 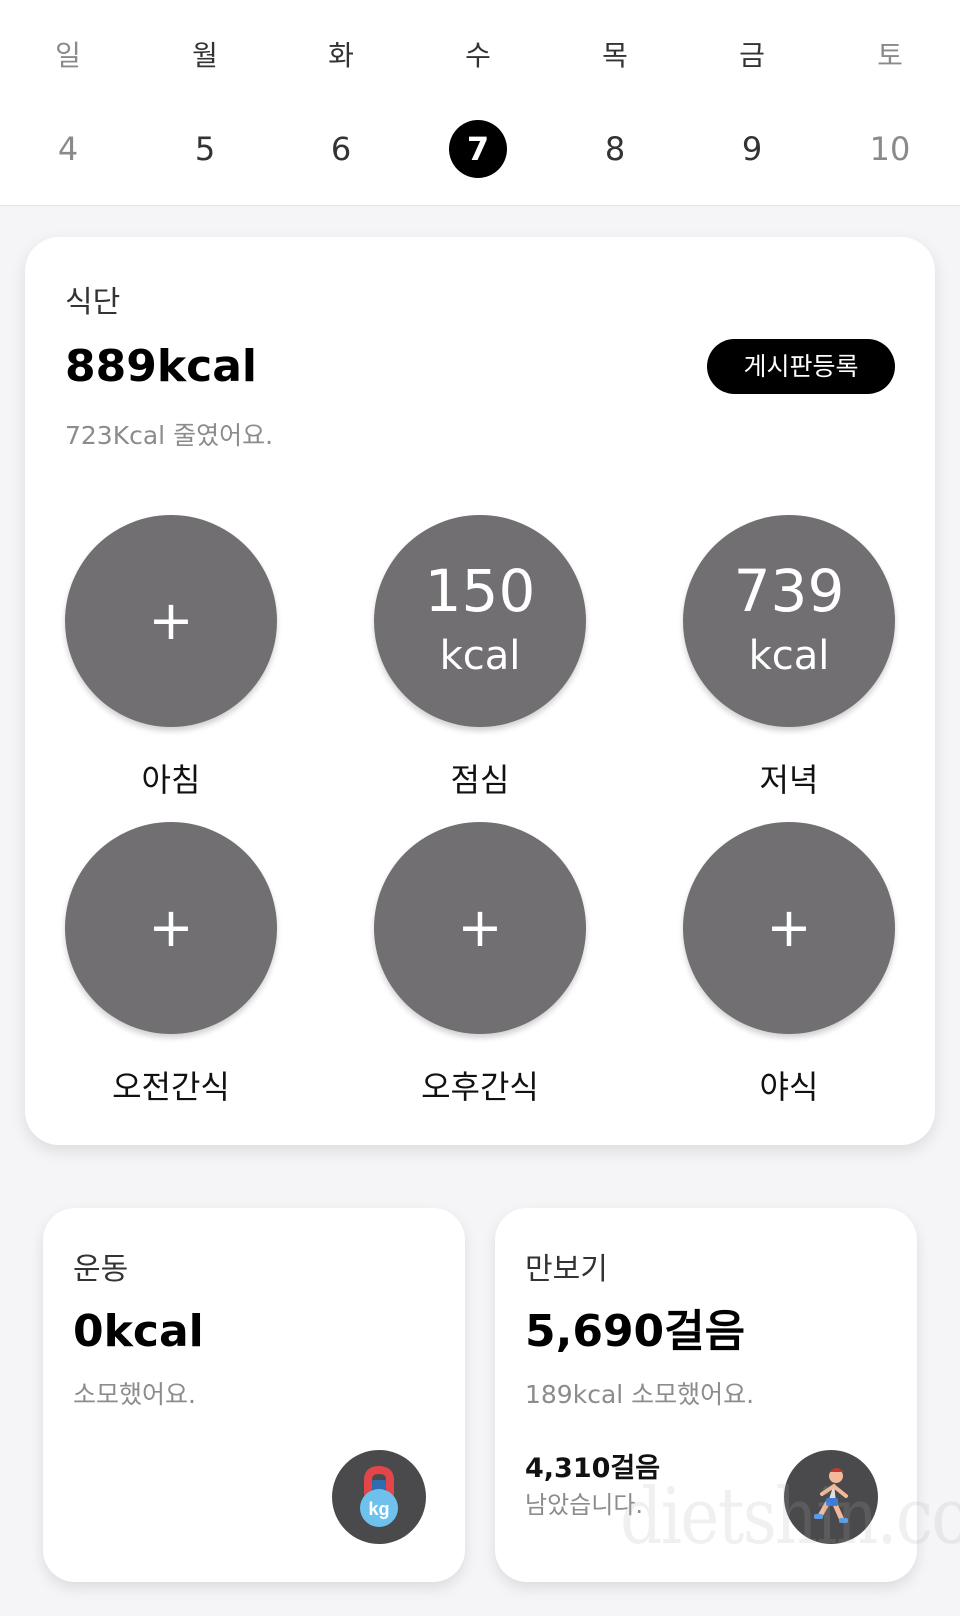 I want to click on date-number: 9, so click(x=752, y=149).